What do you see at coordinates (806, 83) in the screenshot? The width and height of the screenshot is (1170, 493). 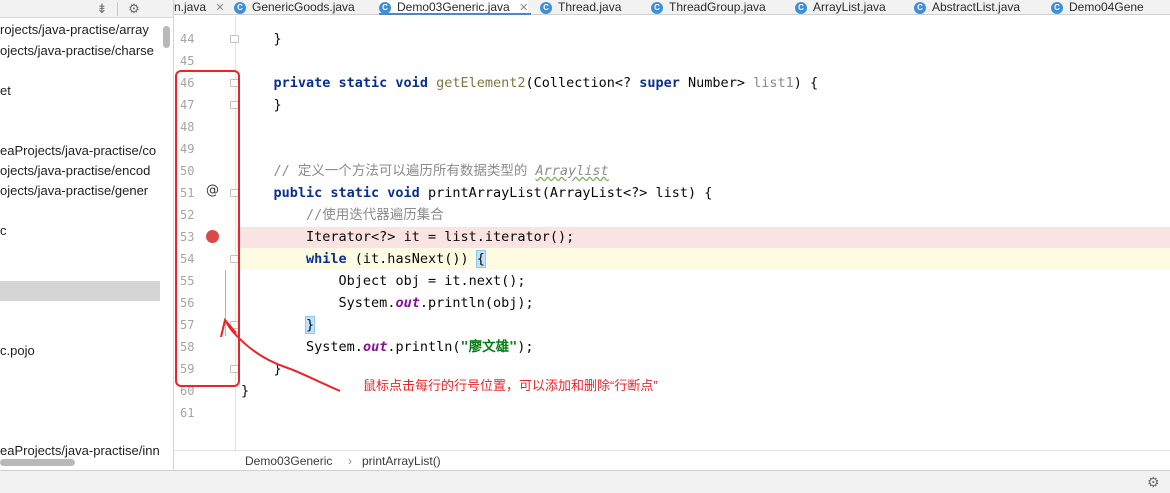 I see `code-text: ) {` at bounding box center [806, 83].